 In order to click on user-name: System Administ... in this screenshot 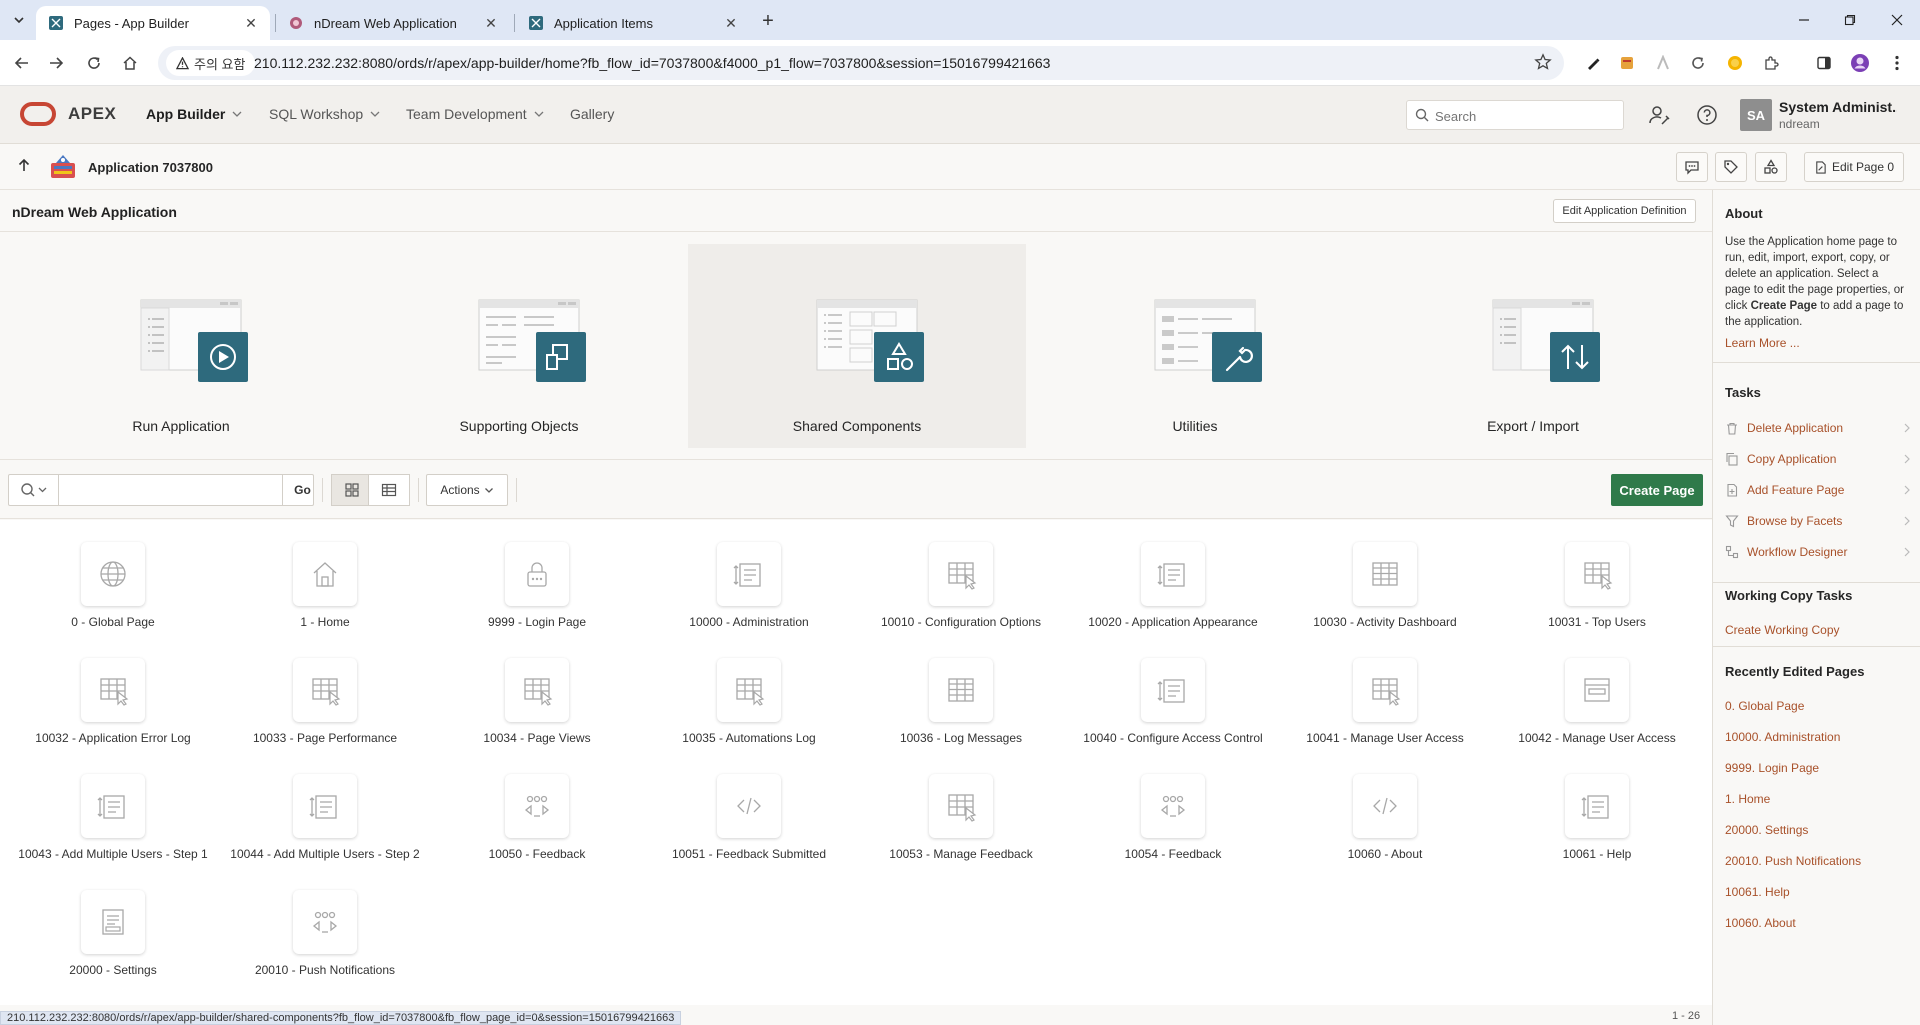, I will do `click(1838, 107)`.